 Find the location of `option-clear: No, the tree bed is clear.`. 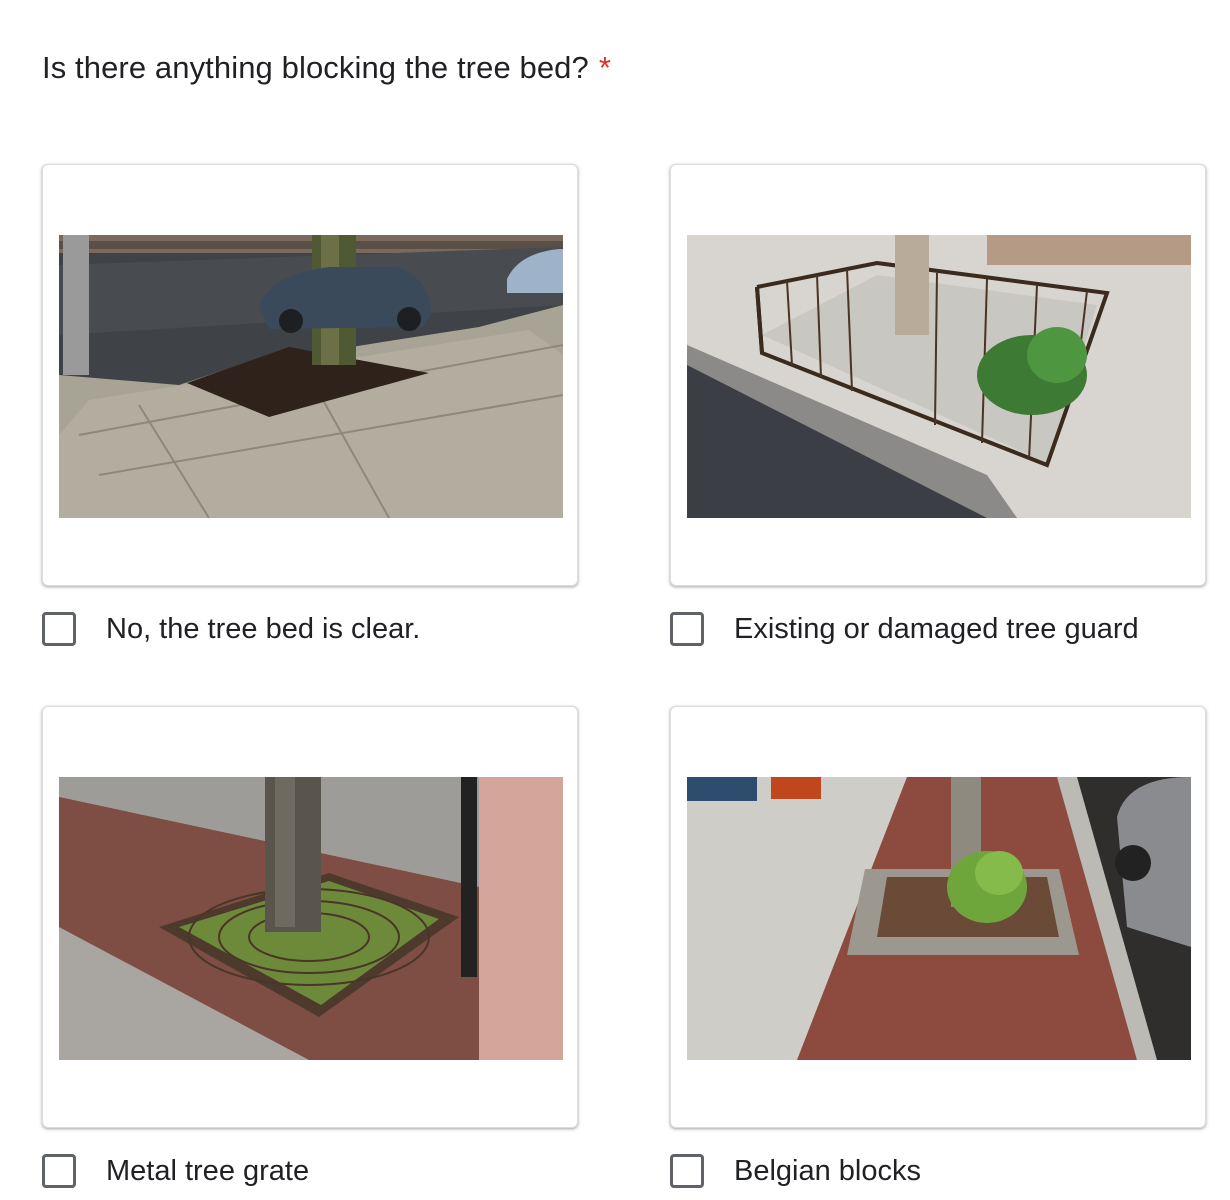

option-clear: No, the tree bed is clear. is located at coordinates (231, 629).